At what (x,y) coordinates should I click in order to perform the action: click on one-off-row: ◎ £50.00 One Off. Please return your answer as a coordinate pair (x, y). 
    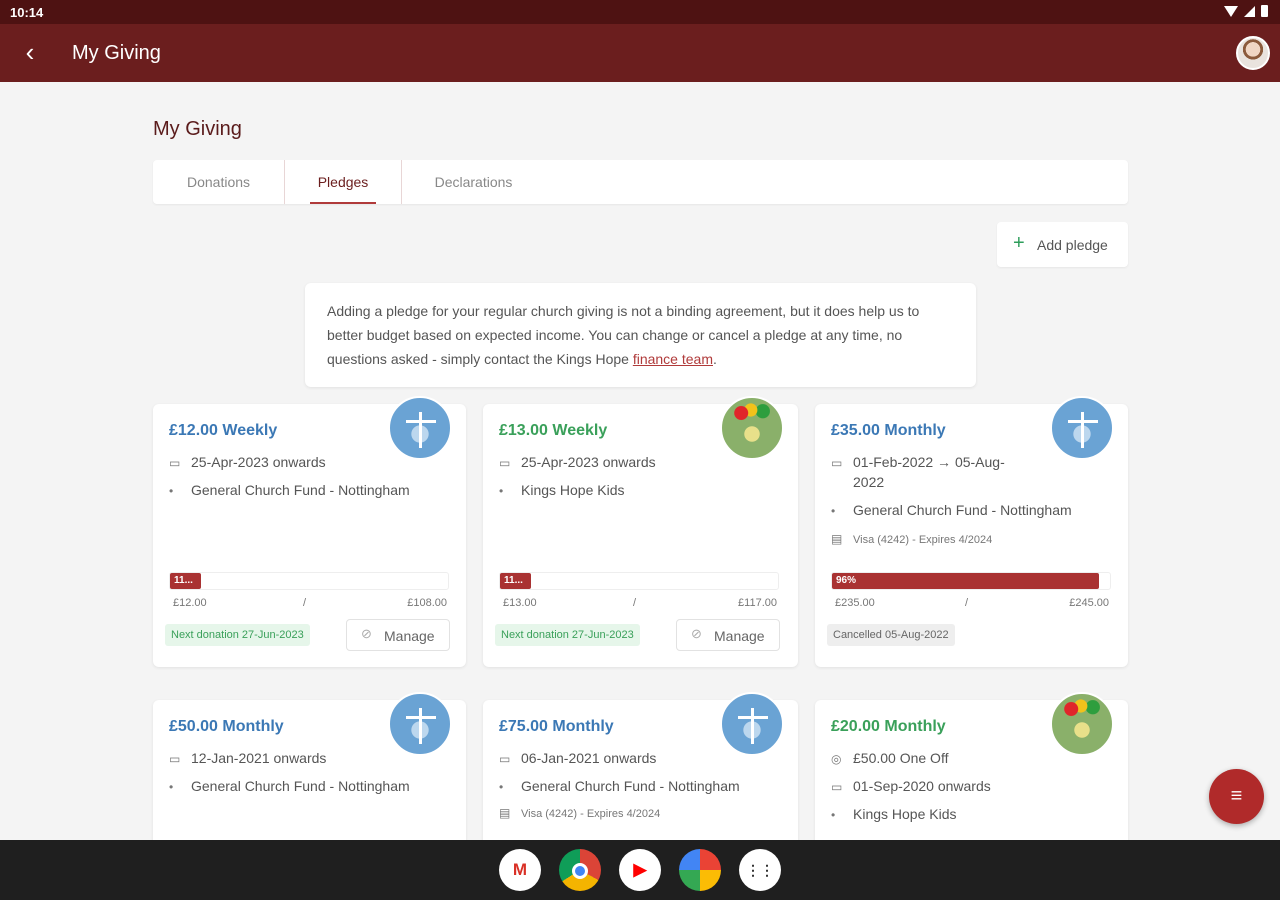
    Looking at the image, I should click on (889, 758).